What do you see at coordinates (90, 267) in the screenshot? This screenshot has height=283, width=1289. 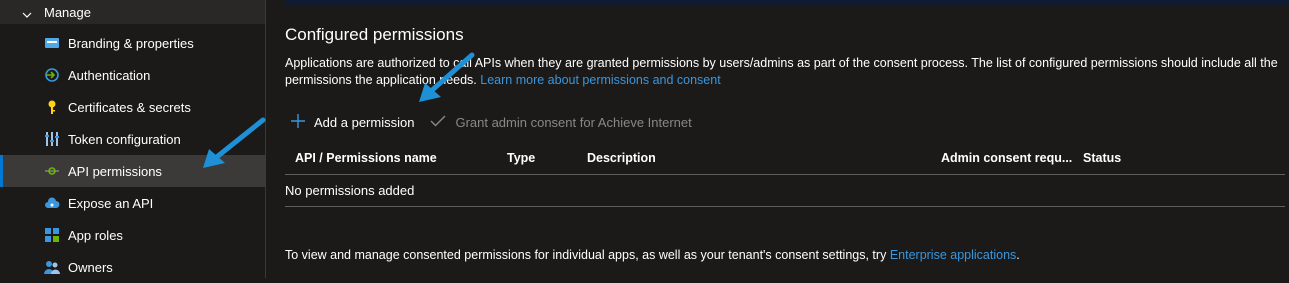 I see `sidebar-item-label: Owners` at bounding box center [90, 267].